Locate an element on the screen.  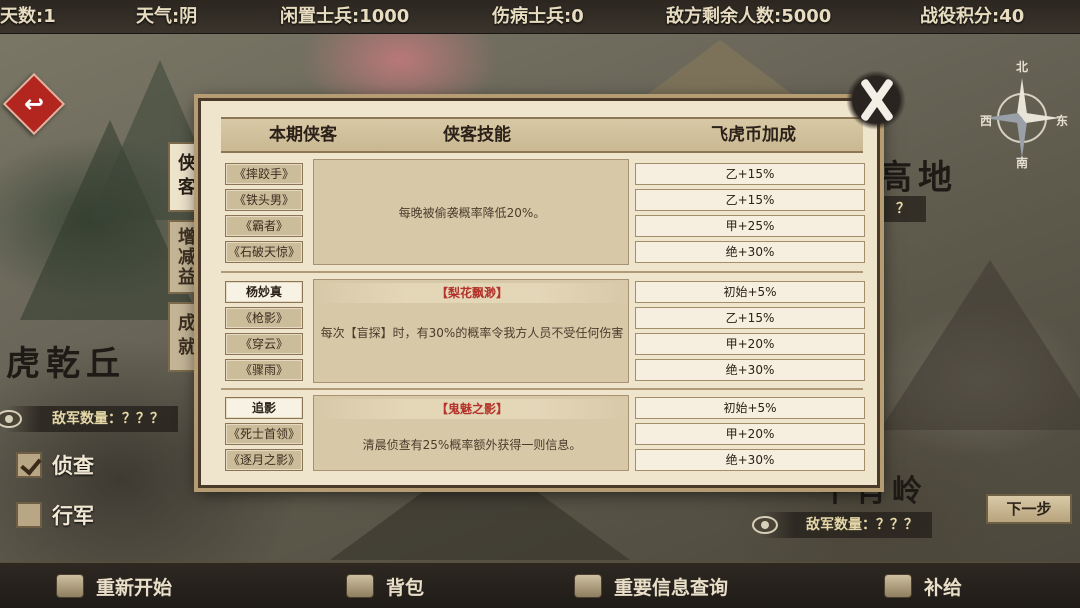
skill-panel: 每晚被偷袭概率降低20%。 is located at coordinates (471, 212).